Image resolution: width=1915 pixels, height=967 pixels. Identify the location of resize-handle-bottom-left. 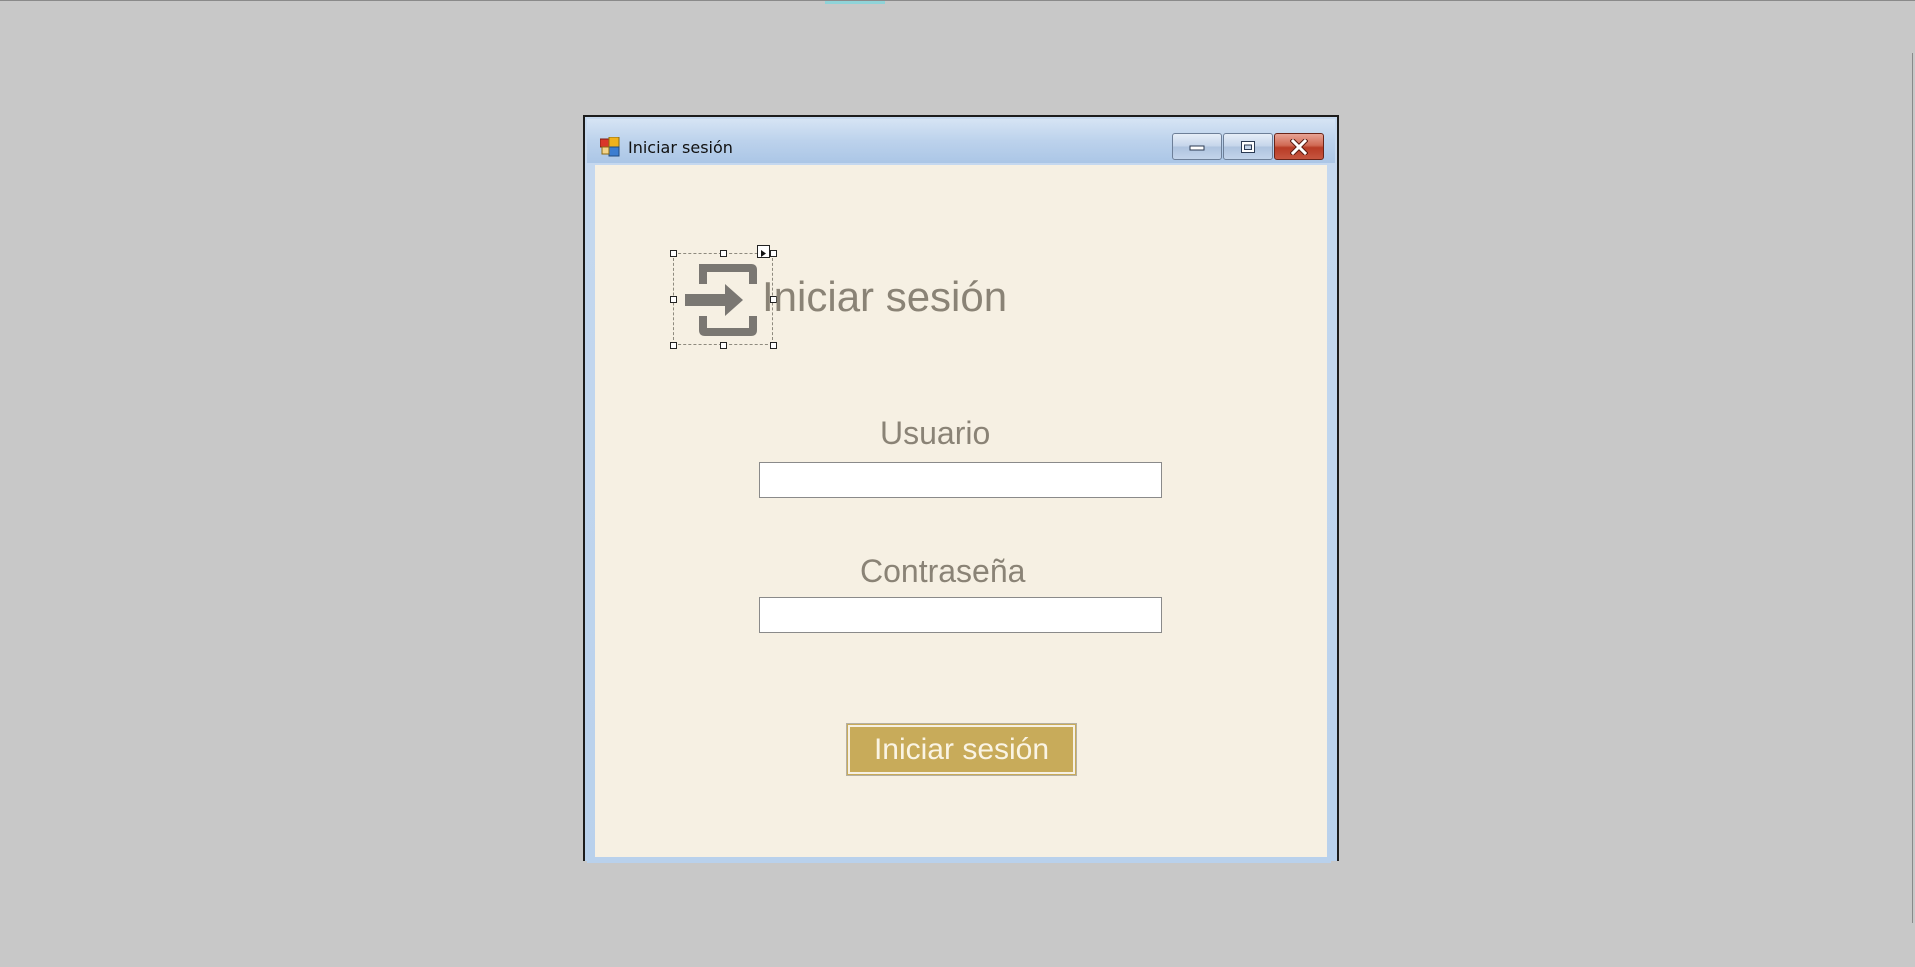
(673, 345).